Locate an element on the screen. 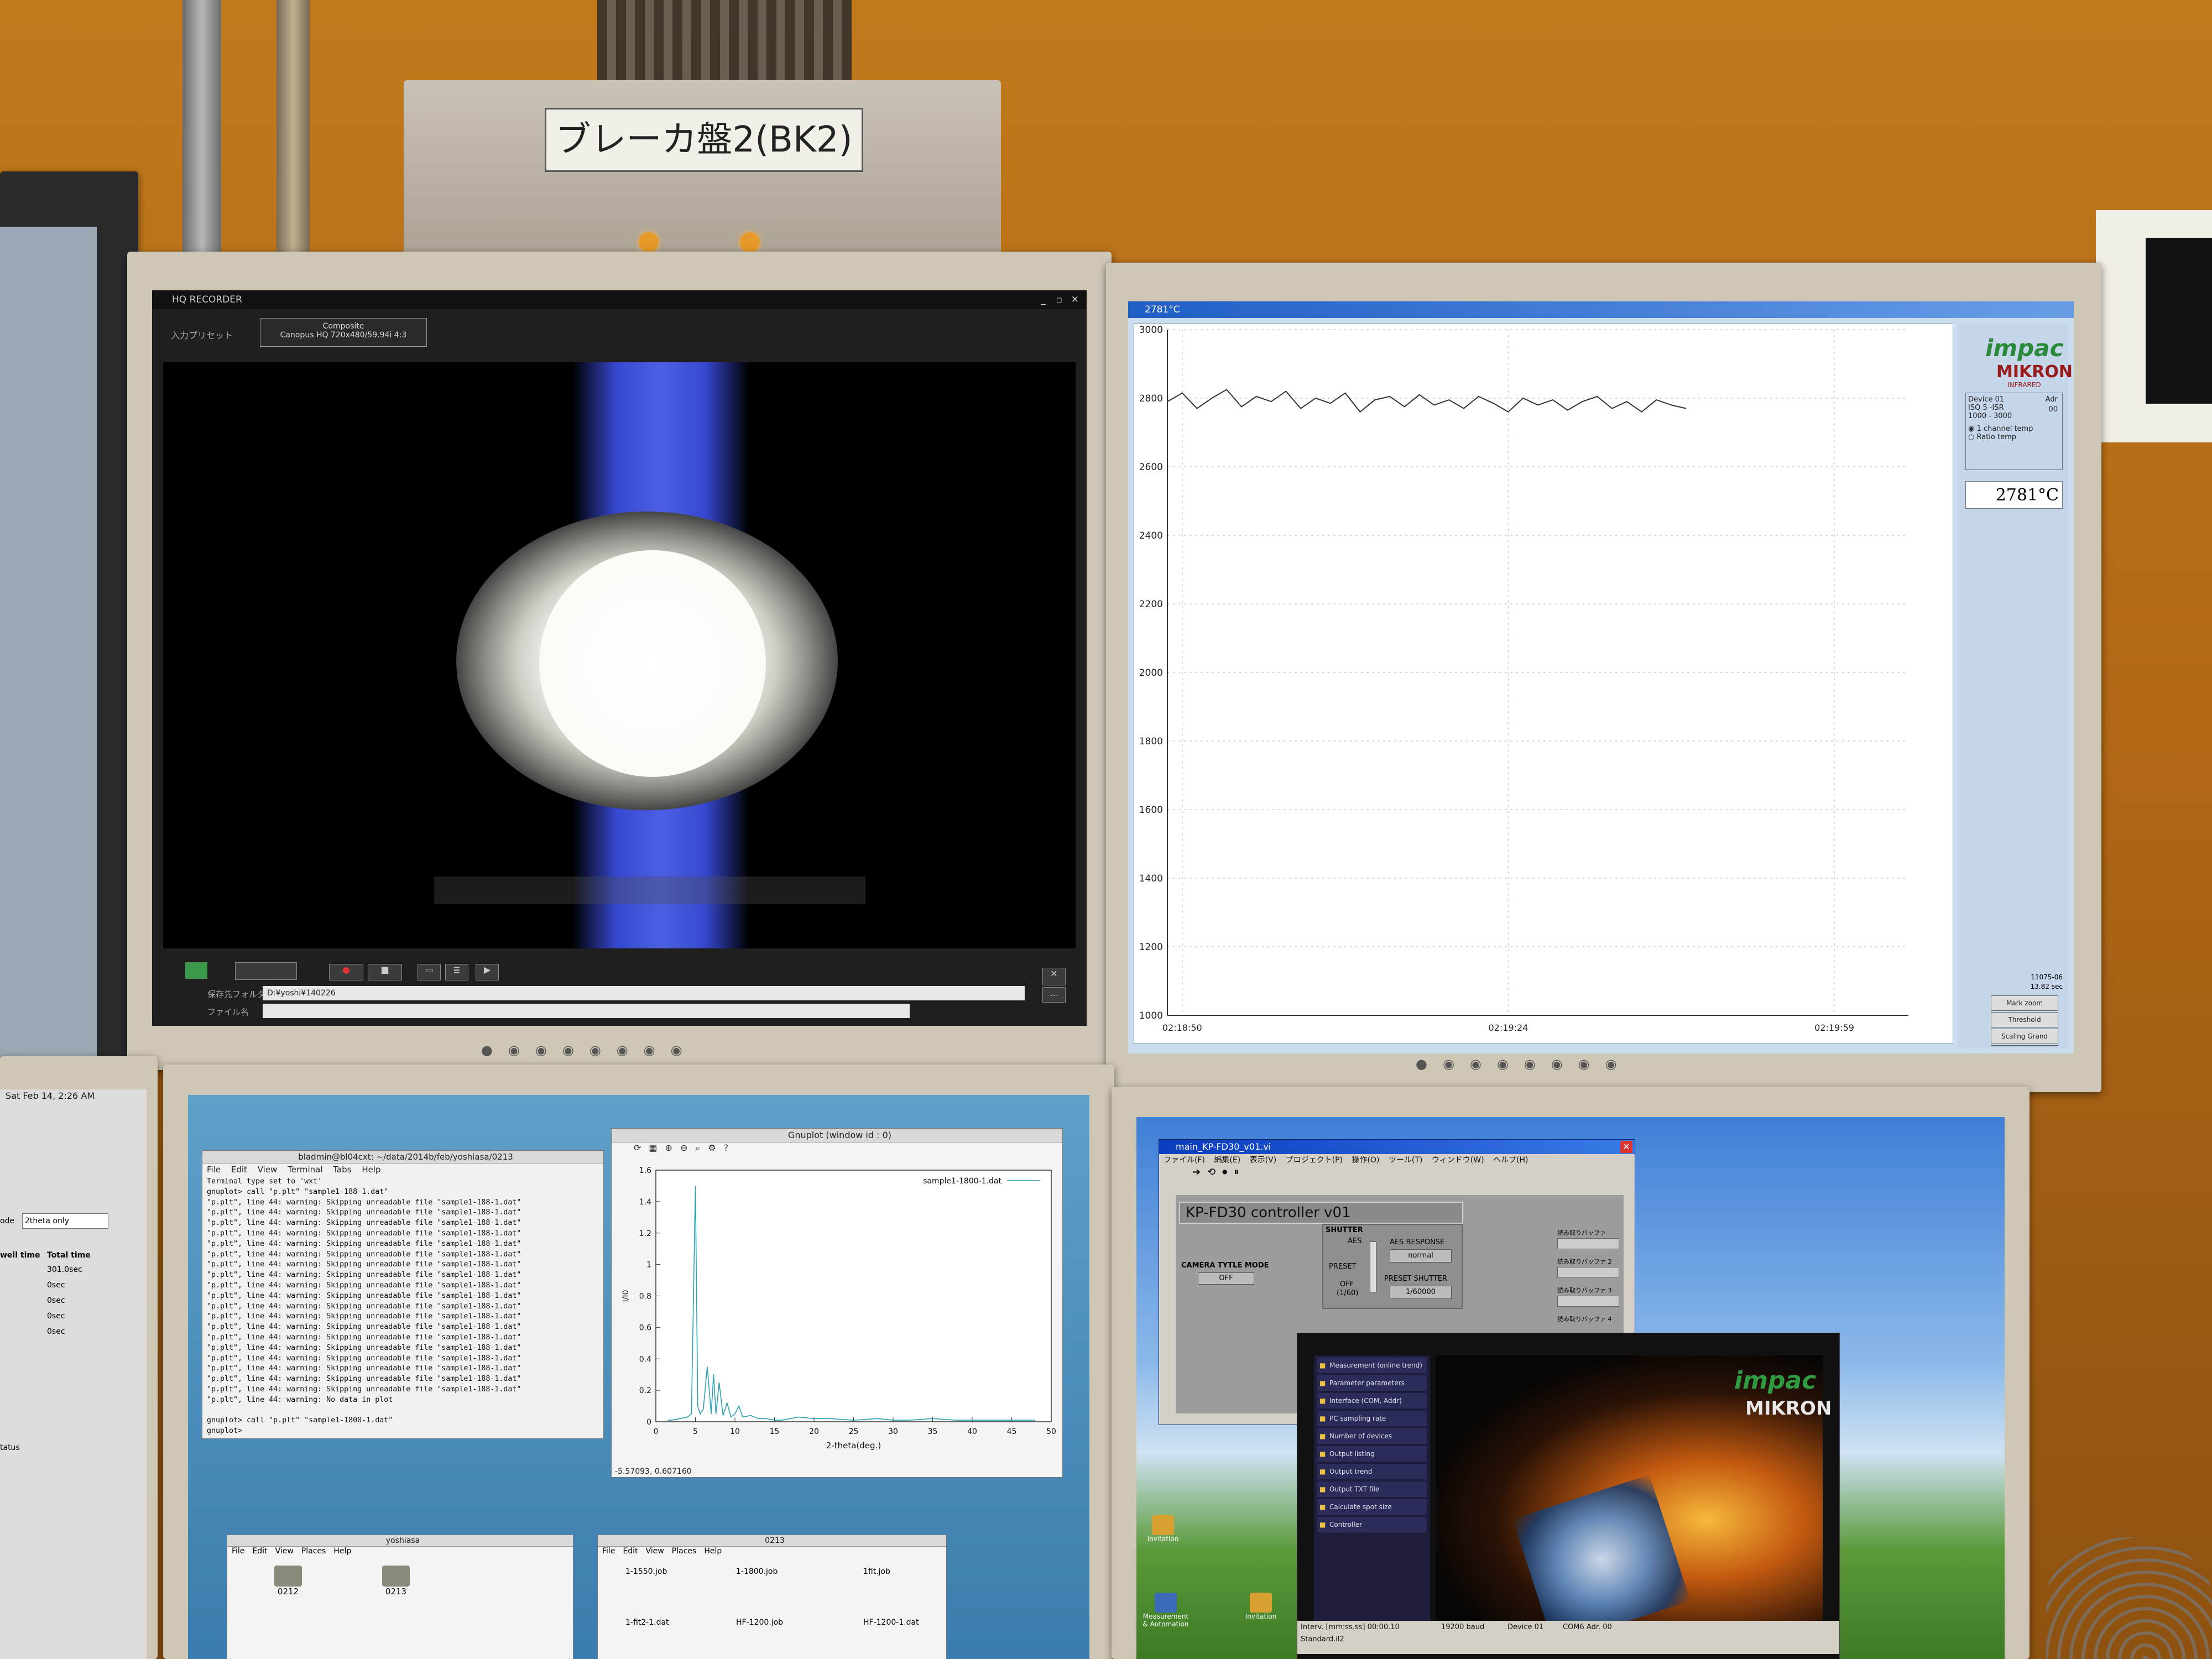 This screenshot has height=1659, width=2212. folder-0212: 0212 is located at coordinates (288, 1582).